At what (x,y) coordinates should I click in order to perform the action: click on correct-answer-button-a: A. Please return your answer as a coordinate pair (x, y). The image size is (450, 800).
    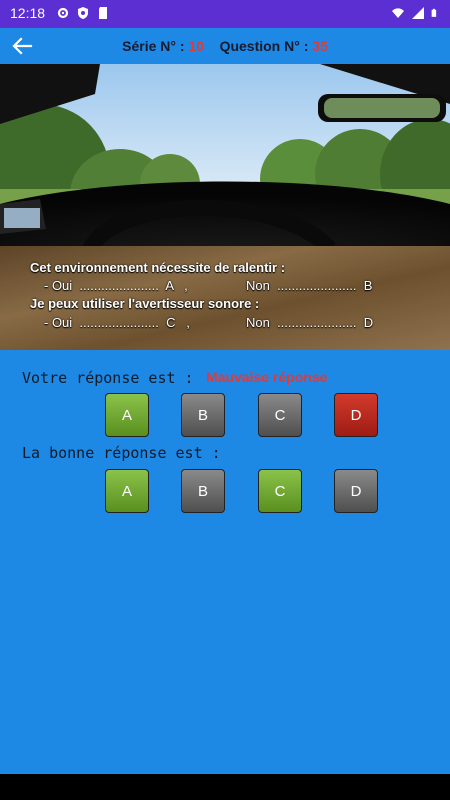
    Looking at the image, I should click on (127, 491).